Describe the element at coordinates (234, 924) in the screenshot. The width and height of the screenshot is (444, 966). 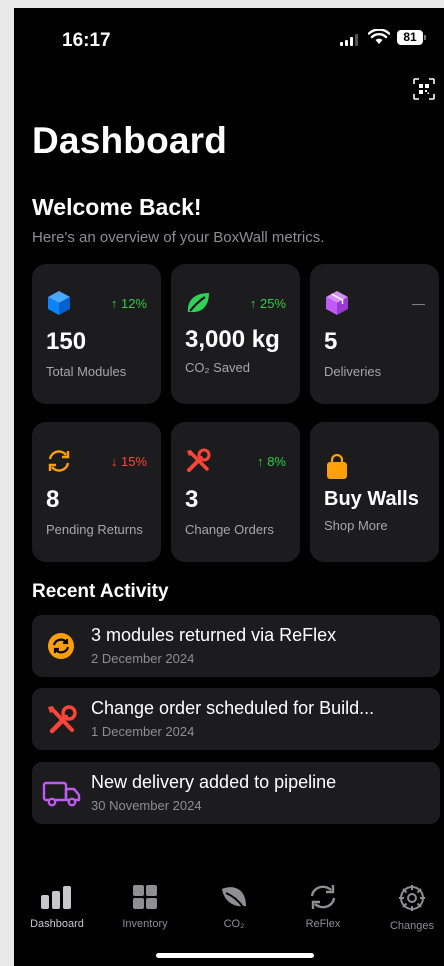
I see `tab-label: CO₂` at that location.